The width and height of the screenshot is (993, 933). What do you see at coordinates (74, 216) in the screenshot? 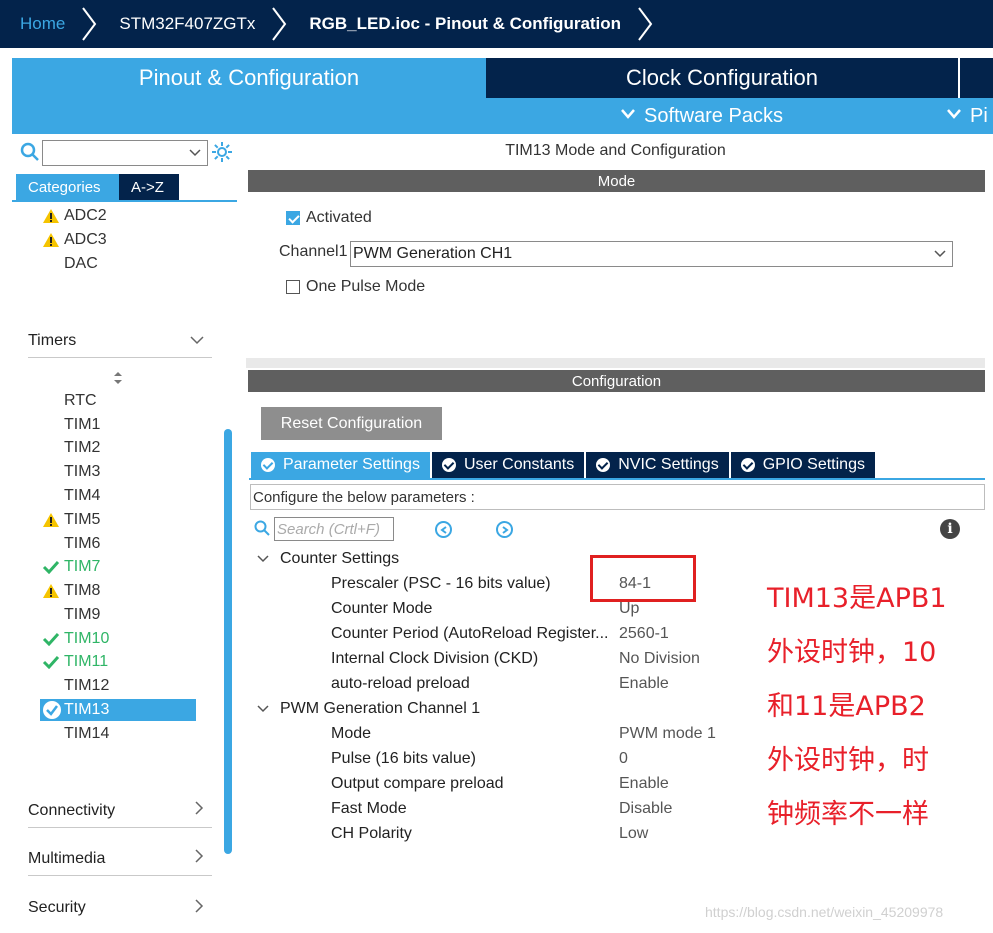
I see `tree-item-adc2: ADC2` at bounding box center [74, 216].